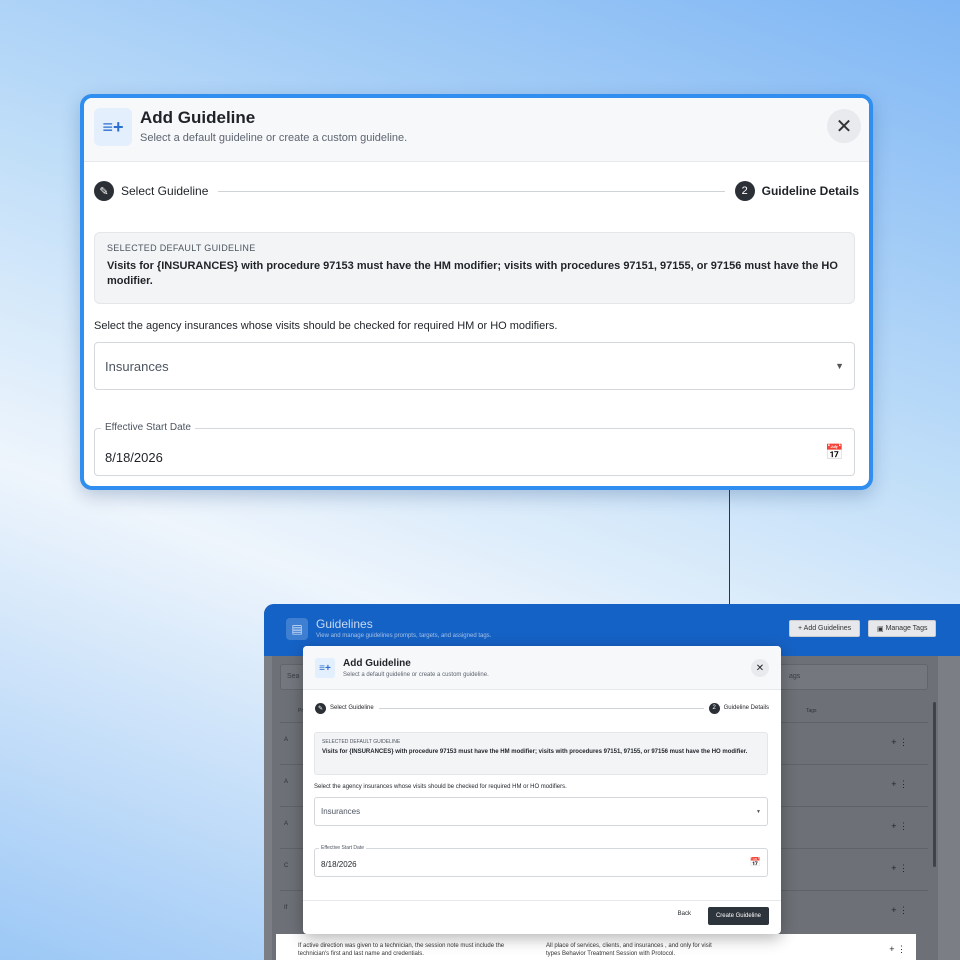 The image size is (960, 960). Describe the element at coordinates (286, 866) in the screenshot. I see `row-prompt: C` at that location.